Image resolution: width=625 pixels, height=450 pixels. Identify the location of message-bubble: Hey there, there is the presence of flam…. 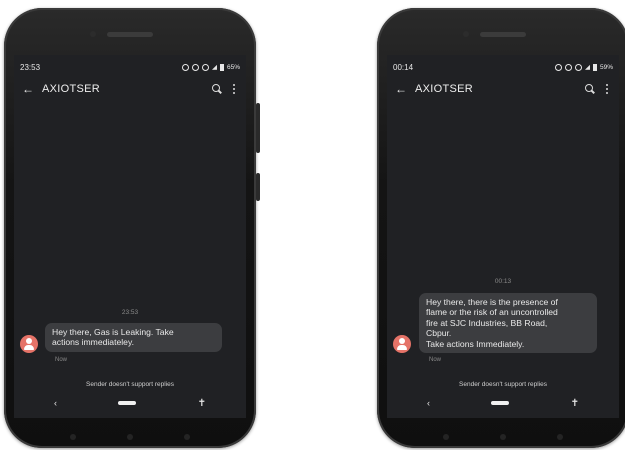
(508, 323).